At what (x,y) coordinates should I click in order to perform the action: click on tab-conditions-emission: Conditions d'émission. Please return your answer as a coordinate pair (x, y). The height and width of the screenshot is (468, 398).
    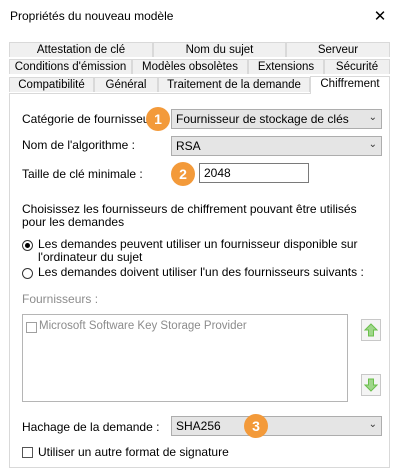
    Looking at the image, I should click on (70, 66).